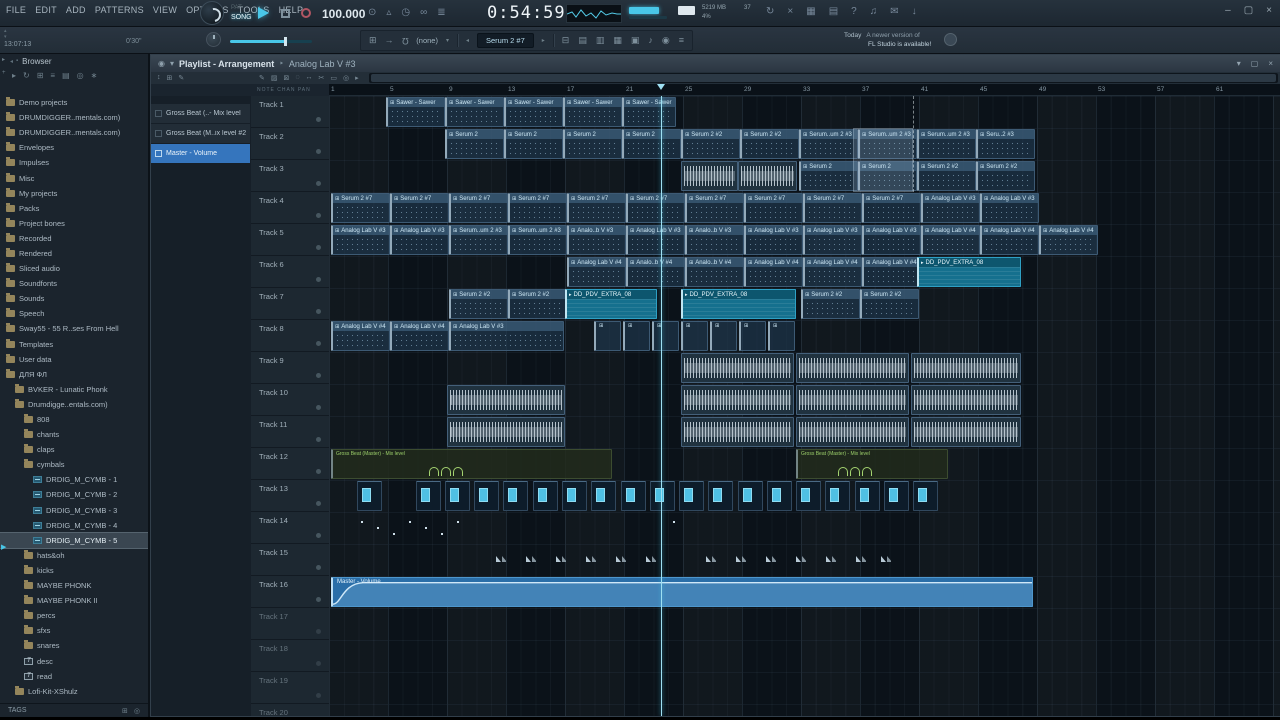  I want to click on playhead, so click(661, 406).